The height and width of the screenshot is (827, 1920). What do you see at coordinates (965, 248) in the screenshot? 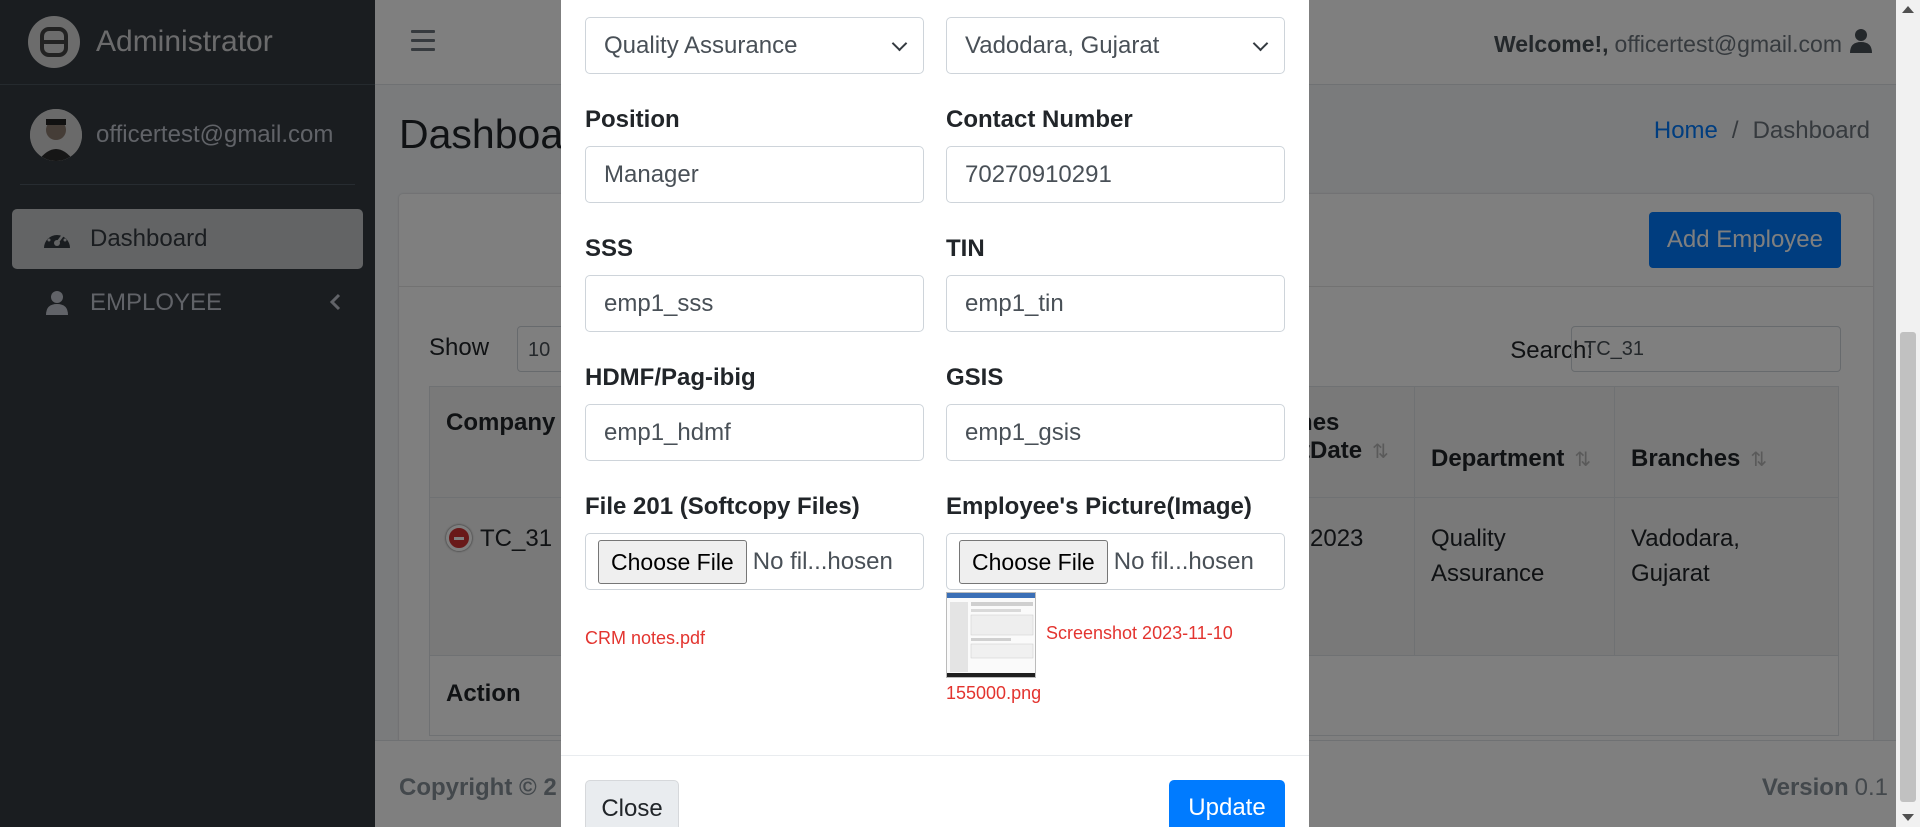
I see `tin-label: TIN` at bounding box center [965, 248].